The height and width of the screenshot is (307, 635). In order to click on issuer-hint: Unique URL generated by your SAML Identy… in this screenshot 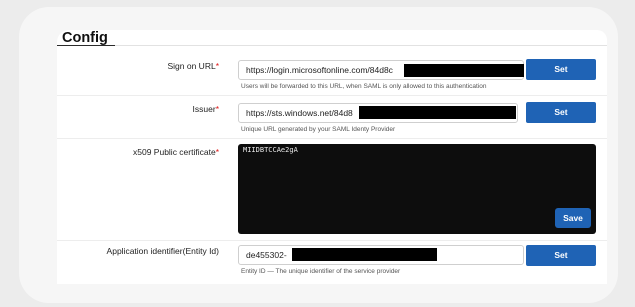, I will do `click(318, 129)`.